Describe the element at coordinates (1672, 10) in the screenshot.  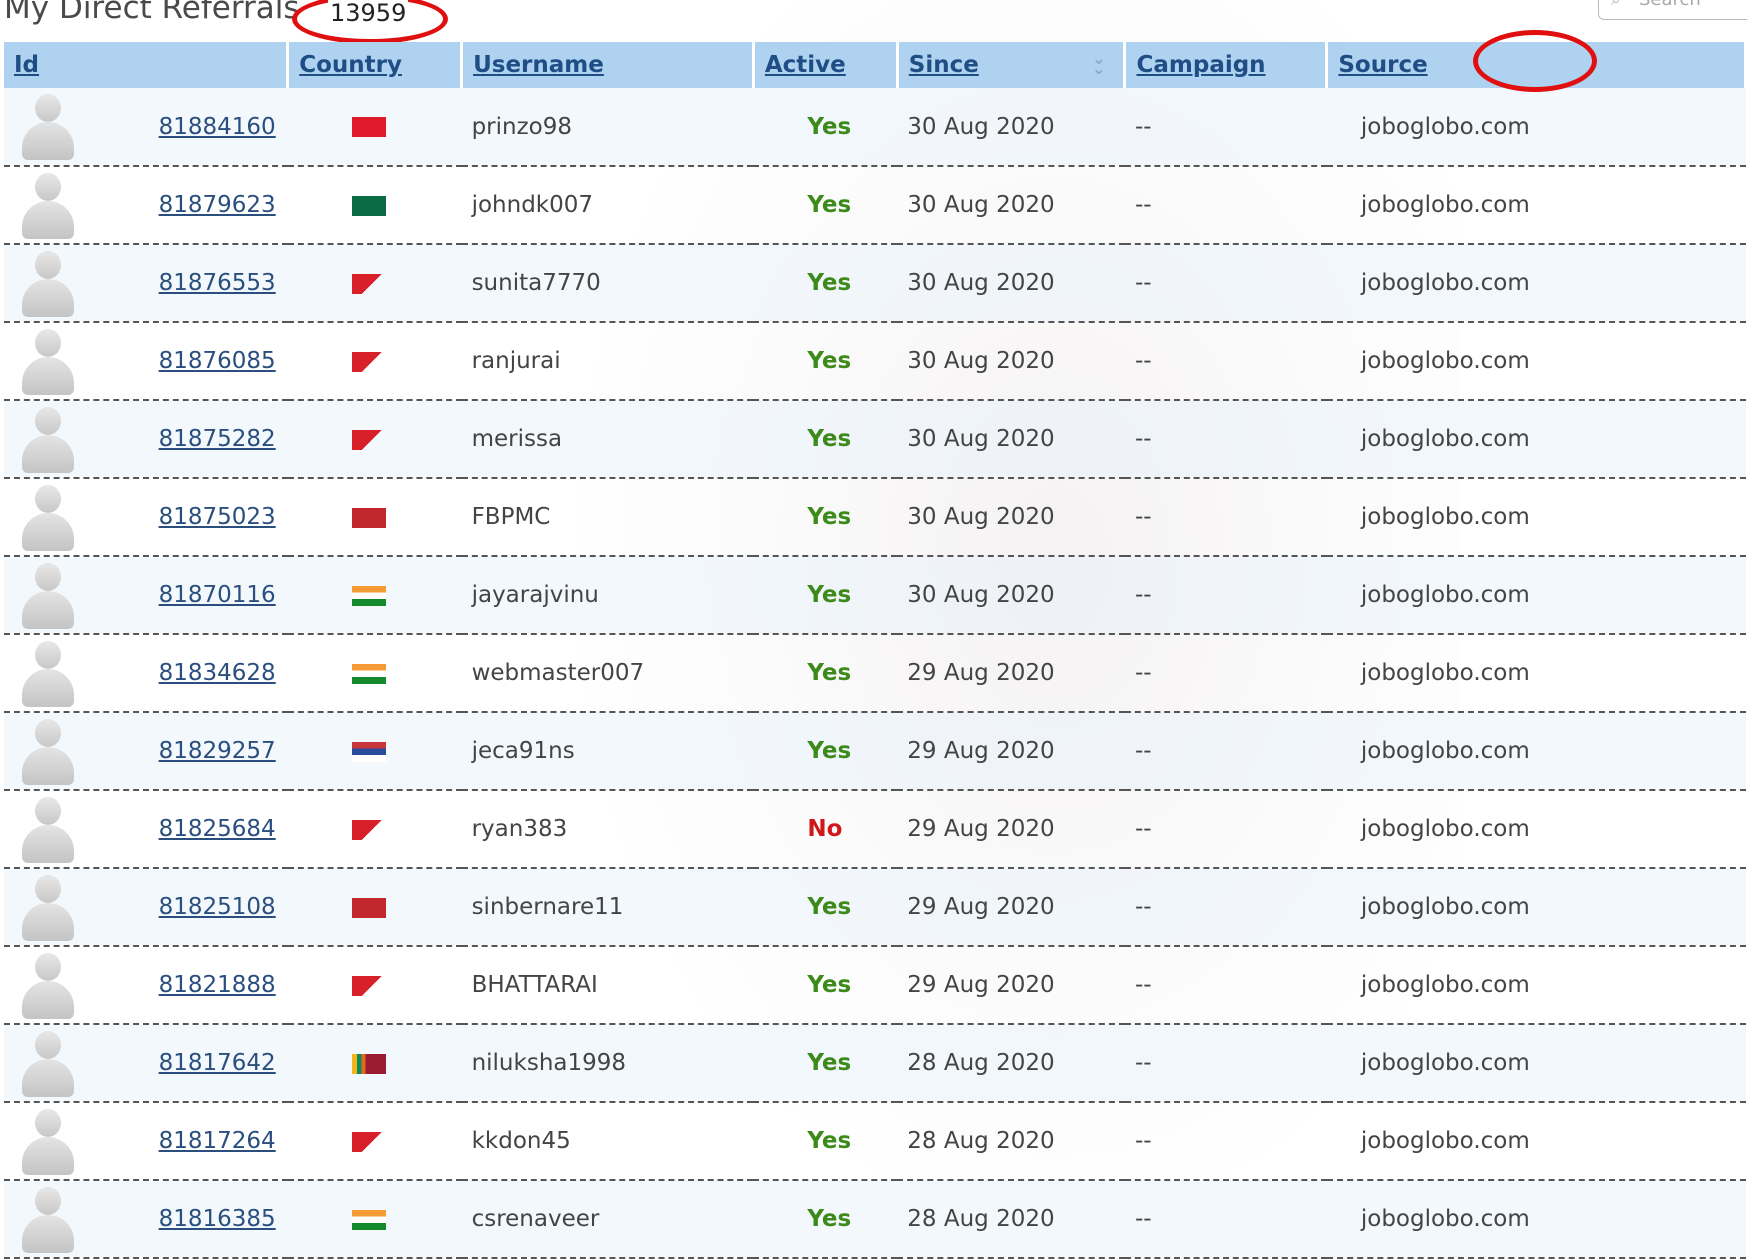
I see `search-input: ⌕ Search` at that location.